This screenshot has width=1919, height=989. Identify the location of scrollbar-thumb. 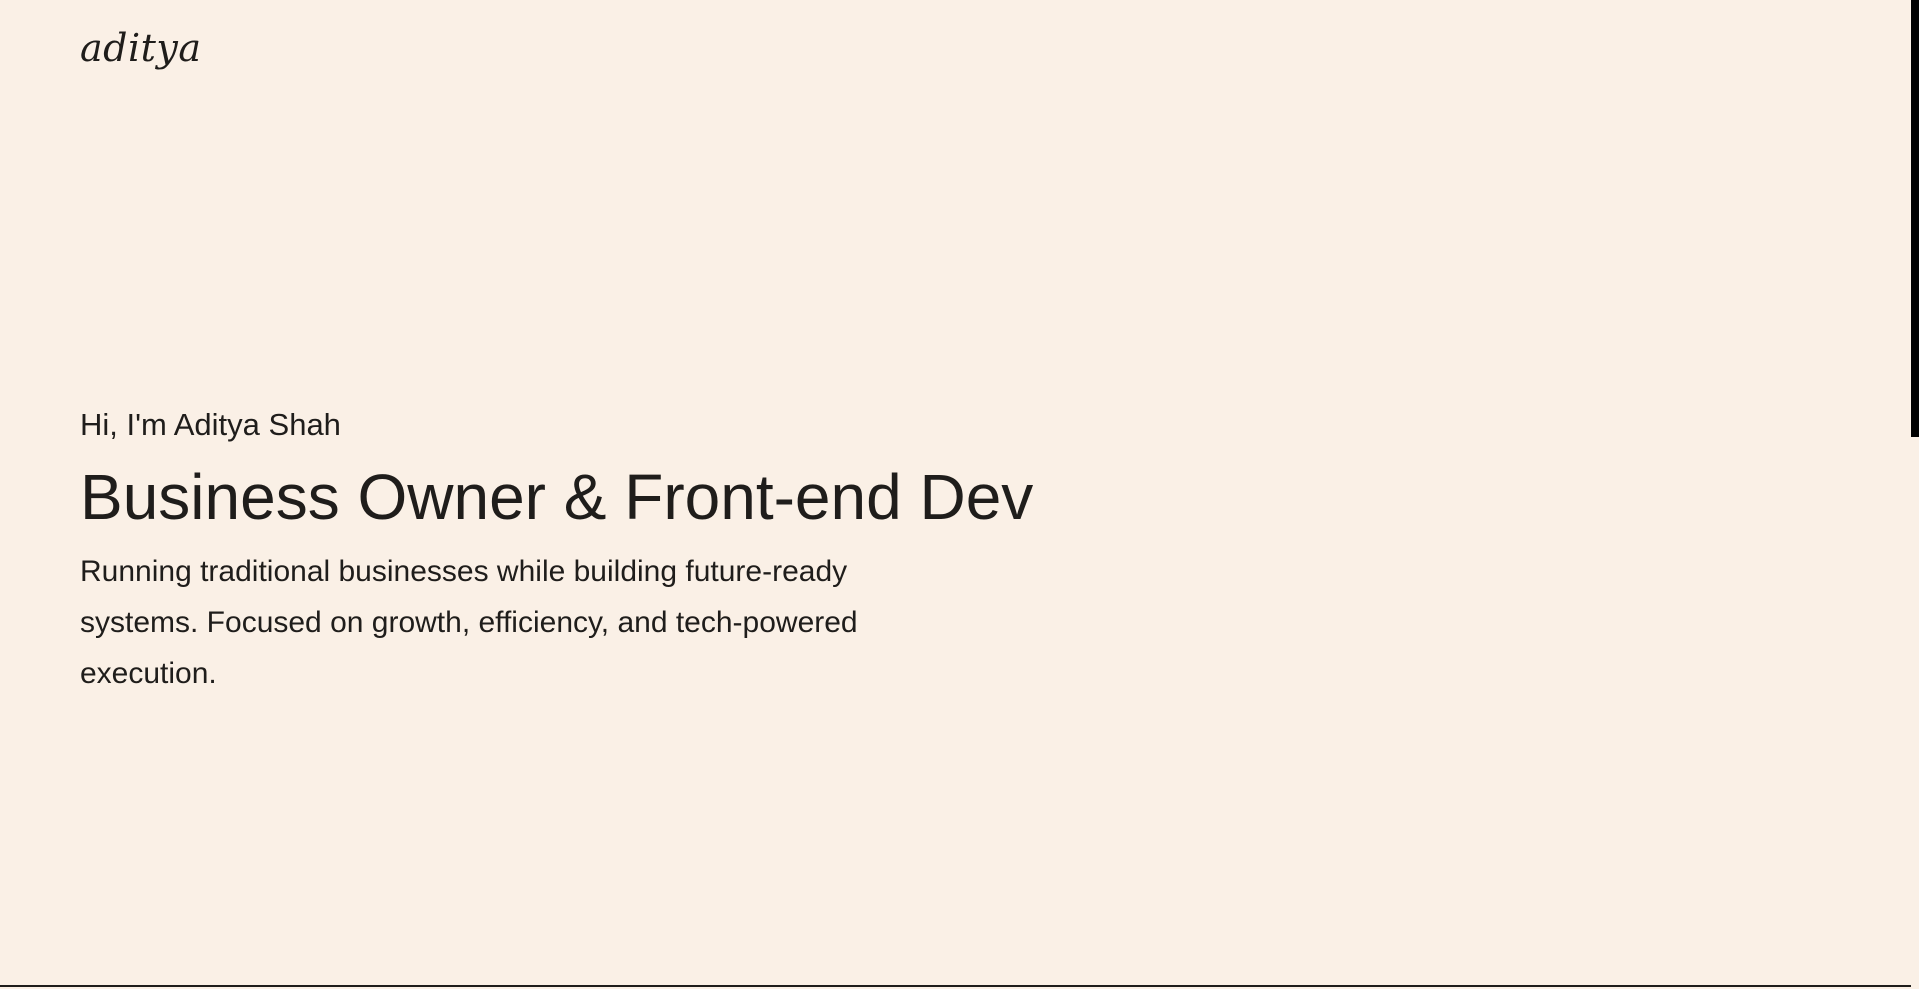
(1915, 218).